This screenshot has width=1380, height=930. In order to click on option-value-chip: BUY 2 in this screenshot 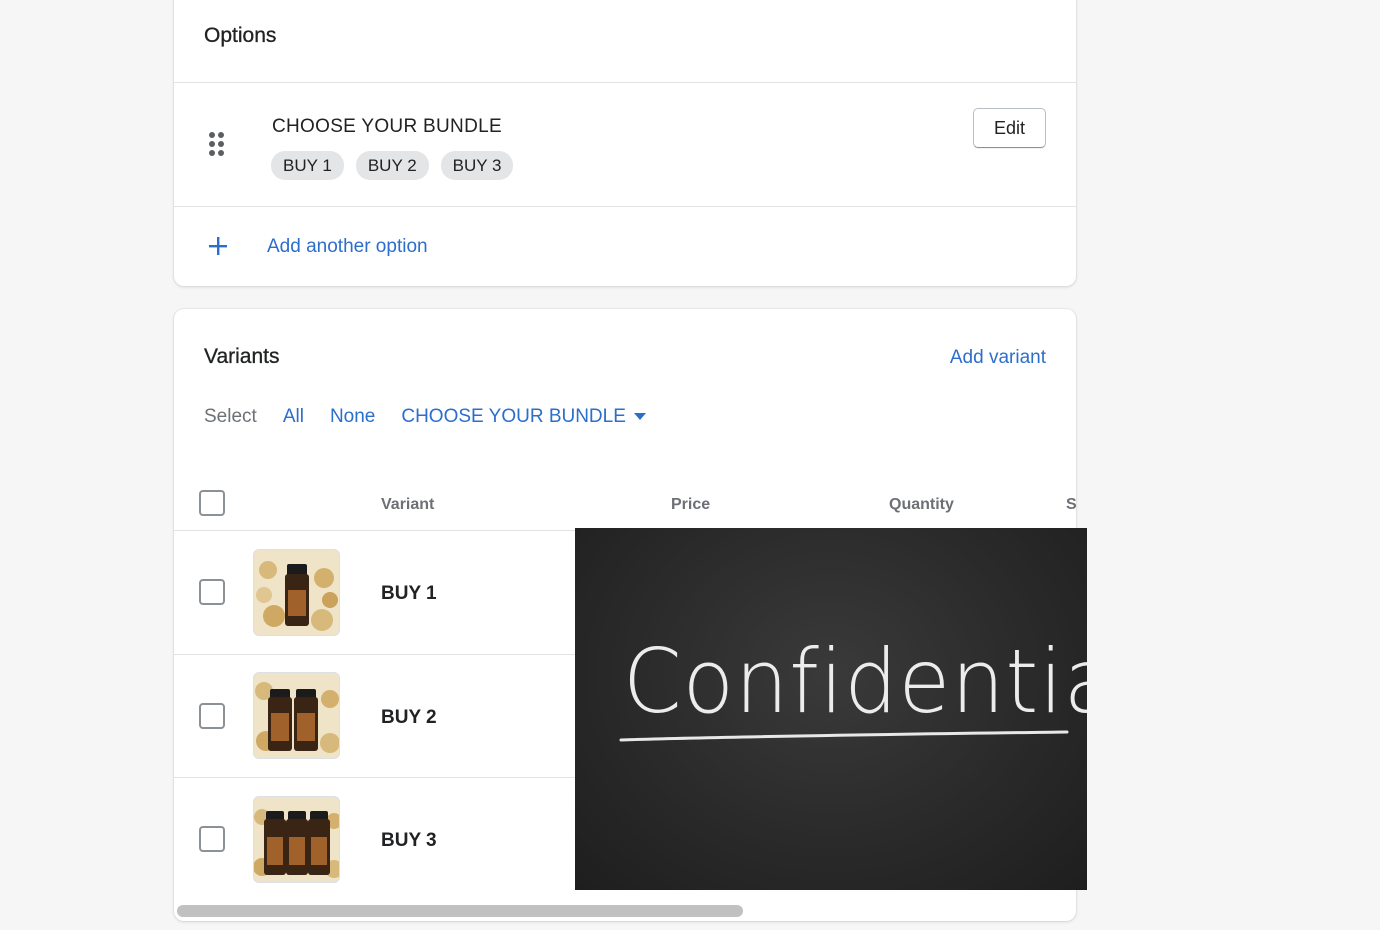, I will do `click(392, 165)`.